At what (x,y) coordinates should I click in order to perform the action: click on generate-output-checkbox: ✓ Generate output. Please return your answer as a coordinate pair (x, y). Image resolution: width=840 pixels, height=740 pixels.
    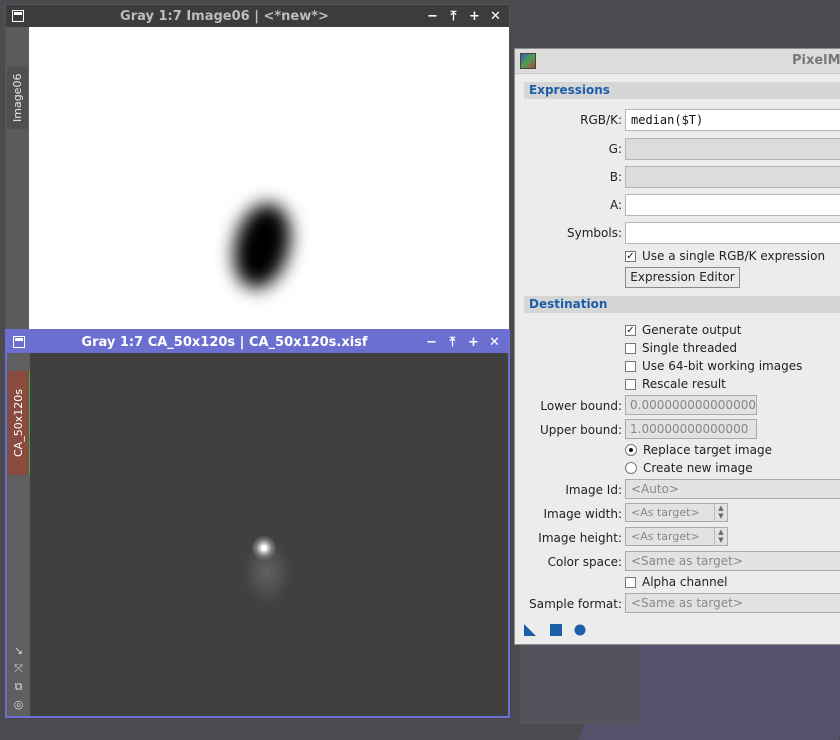
    Looking at the image, I should click on (683, 330).